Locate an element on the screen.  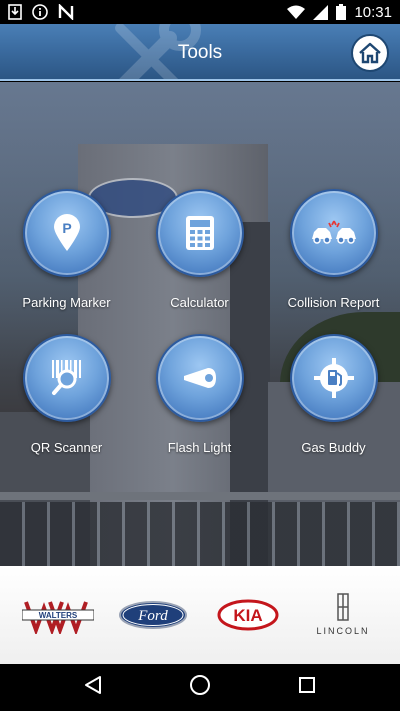
brand-logo-strip: WALTERS Ford KIA LINCOLN is located at coordinates (200, 615).